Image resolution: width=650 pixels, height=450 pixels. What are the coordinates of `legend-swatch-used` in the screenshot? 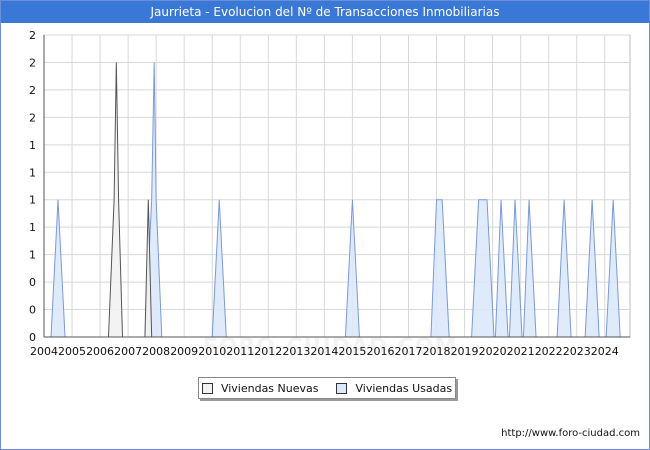 It's located at (342, 388).